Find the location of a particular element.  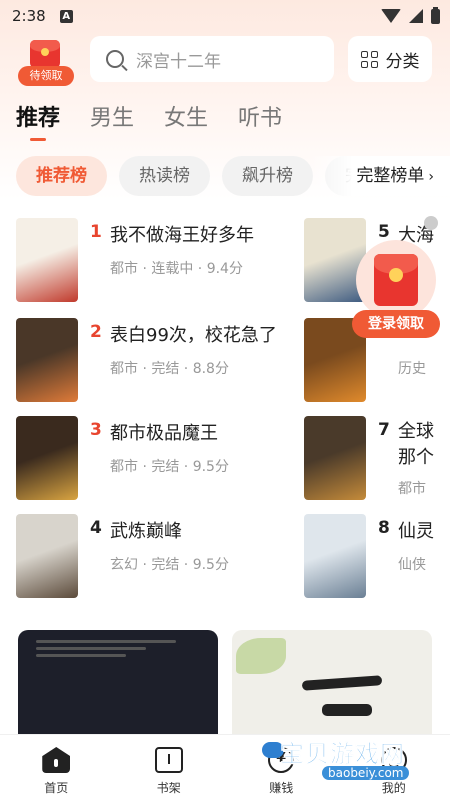

grid-icon is located at coordinates (369, 59).